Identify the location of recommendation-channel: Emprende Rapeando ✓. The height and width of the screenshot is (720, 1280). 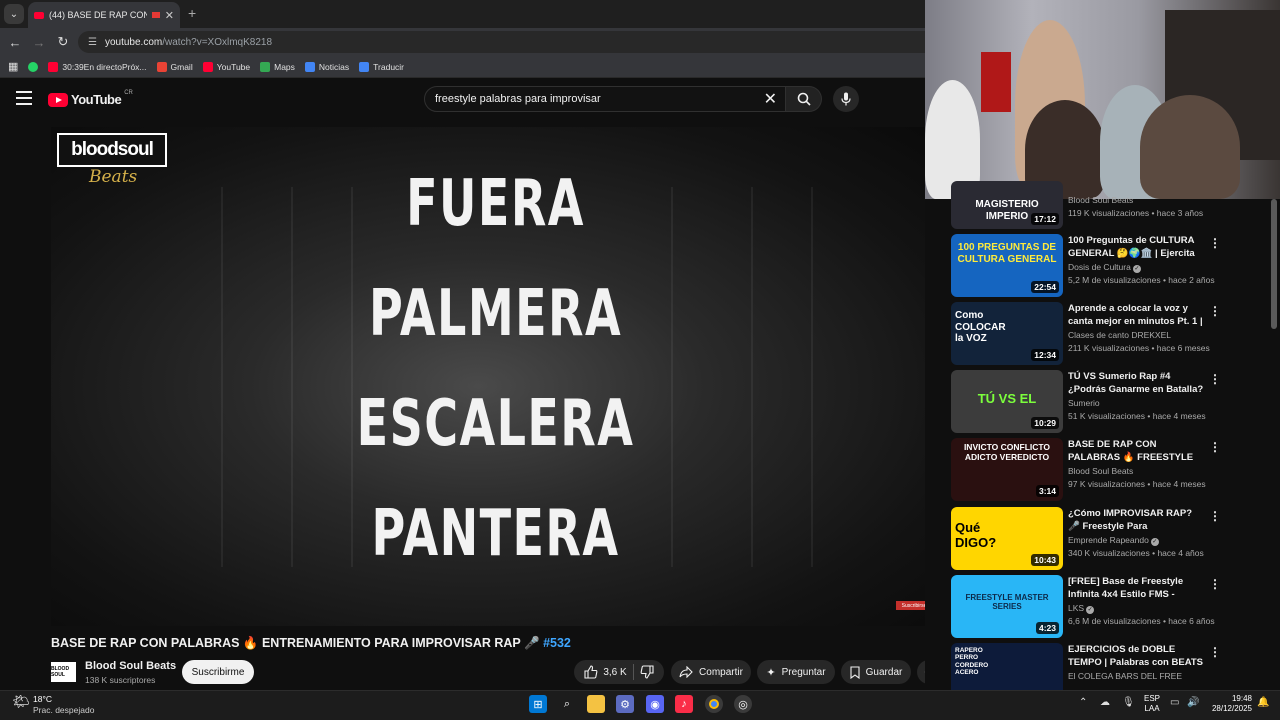
(1113, 540).